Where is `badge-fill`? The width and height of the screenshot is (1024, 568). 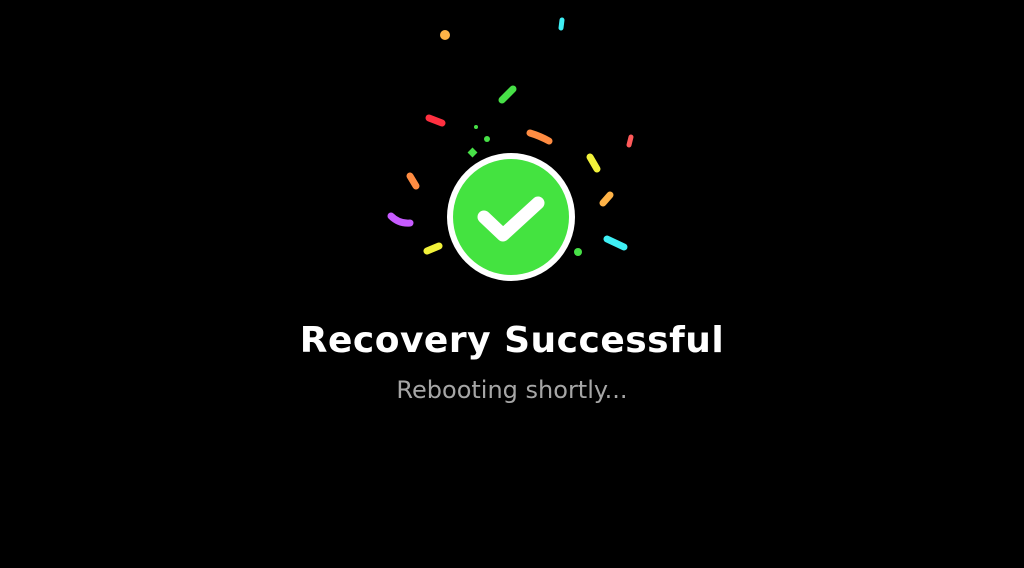 badge-fill is located at coordinates (511, 217).